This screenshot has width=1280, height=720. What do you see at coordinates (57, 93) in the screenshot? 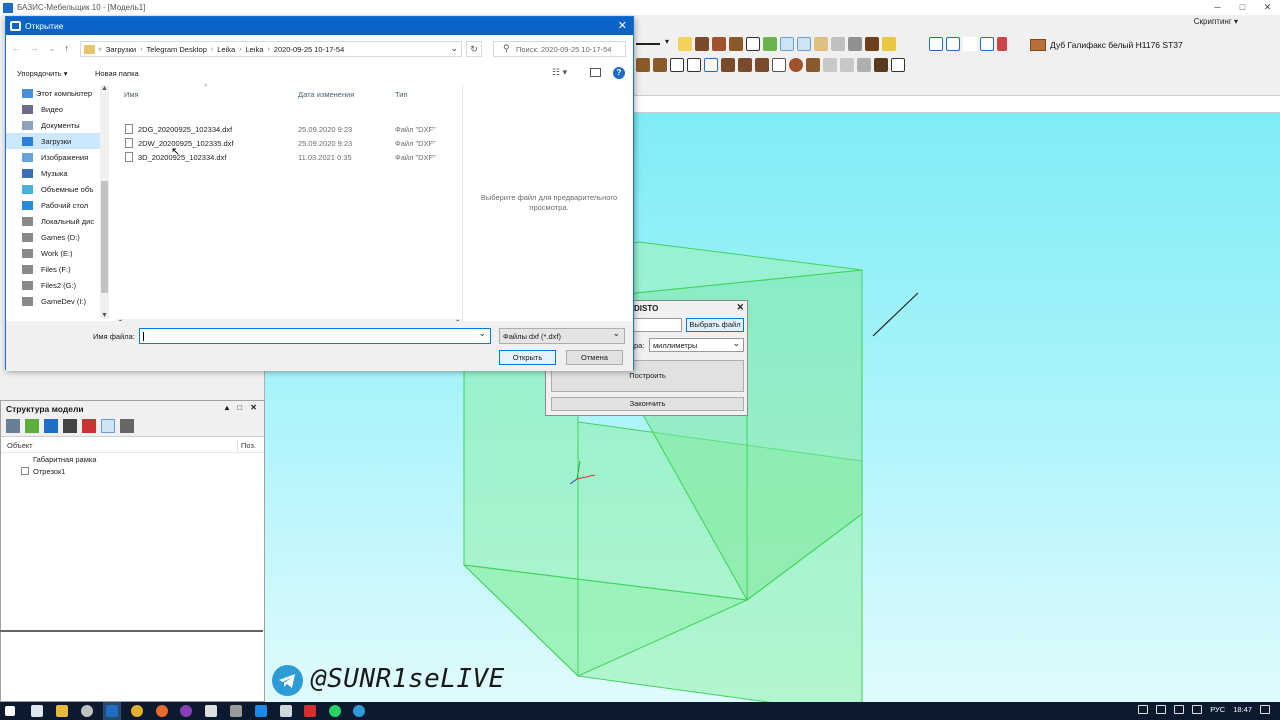
I see `sidebar-item: Этот компьютер` at bounding box center [57, 93].